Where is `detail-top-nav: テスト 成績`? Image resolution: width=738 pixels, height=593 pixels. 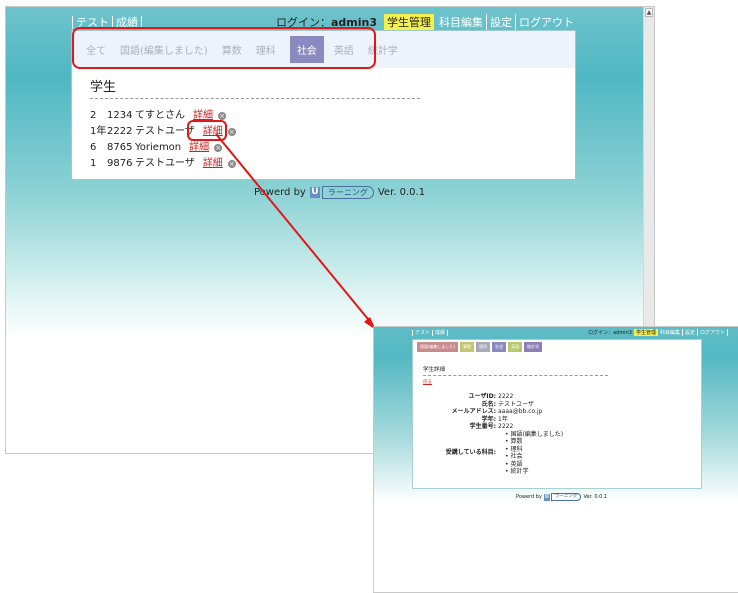 detail-top-nav: テスト 成績 is located at coordinates (430, 332).